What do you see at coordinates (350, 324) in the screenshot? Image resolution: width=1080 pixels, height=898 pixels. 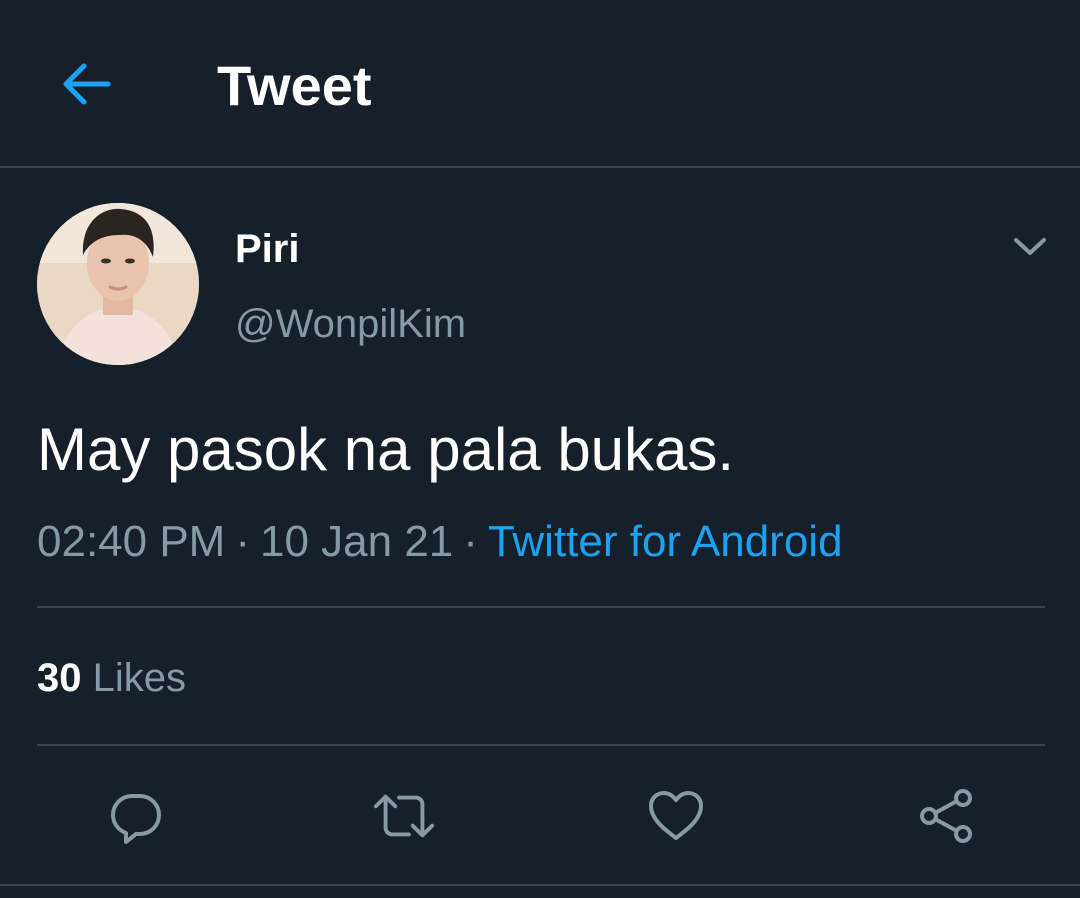 I see `user-handle: @WonpilKim` at bounding box center [350, 324].